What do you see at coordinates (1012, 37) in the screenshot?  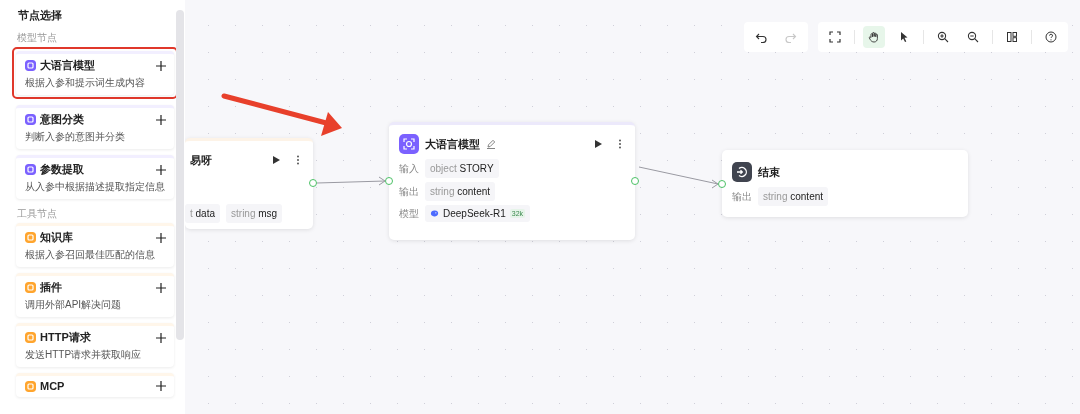 I see `layout-icon` at bounding box center [1012, 37].